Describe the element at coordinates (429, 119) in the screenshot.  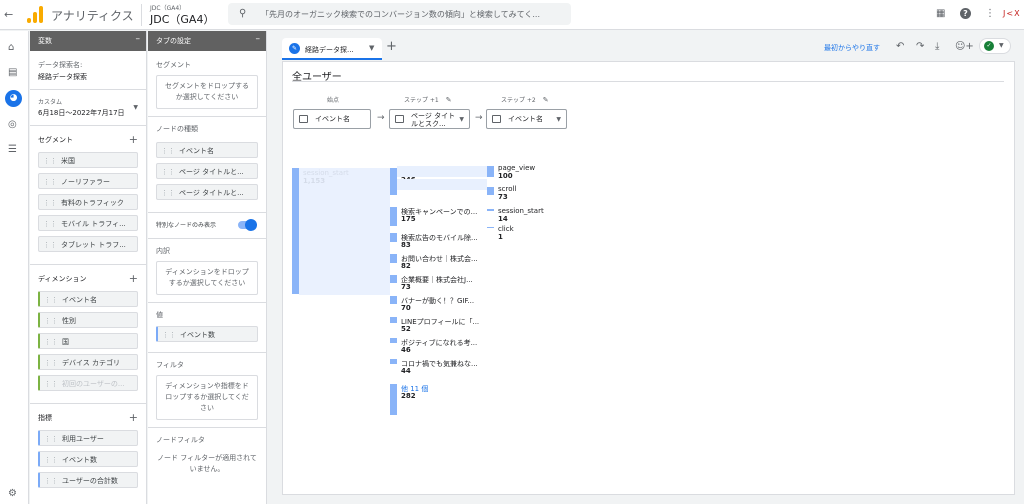
I see `step1-node-dropdown: ページ タイトルとスク... ▼` at that location.